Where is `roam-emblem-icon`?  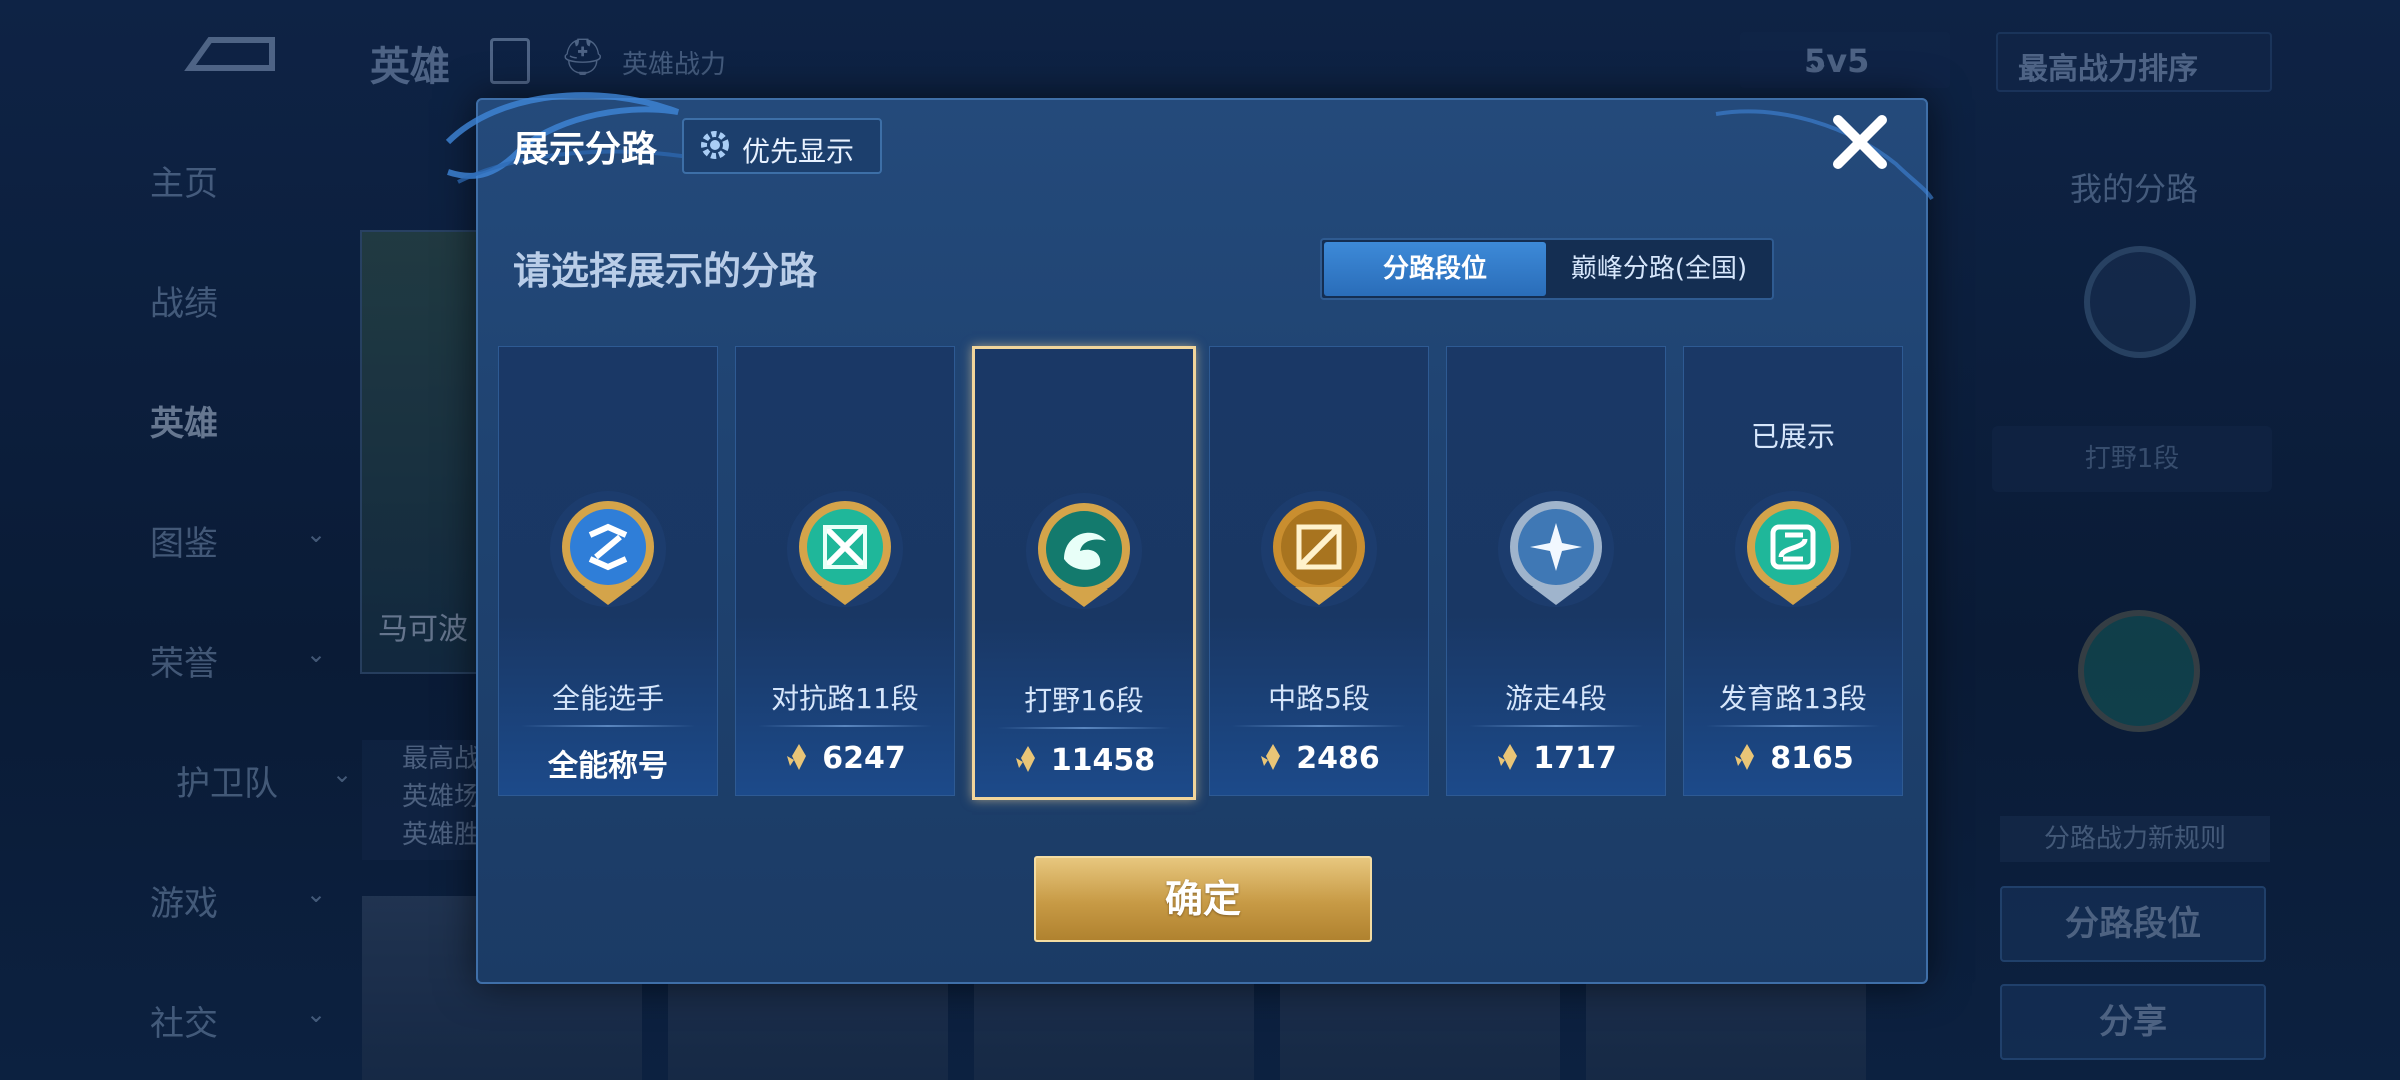
roam-emblem-icon is located at coordinates (1556, 549).